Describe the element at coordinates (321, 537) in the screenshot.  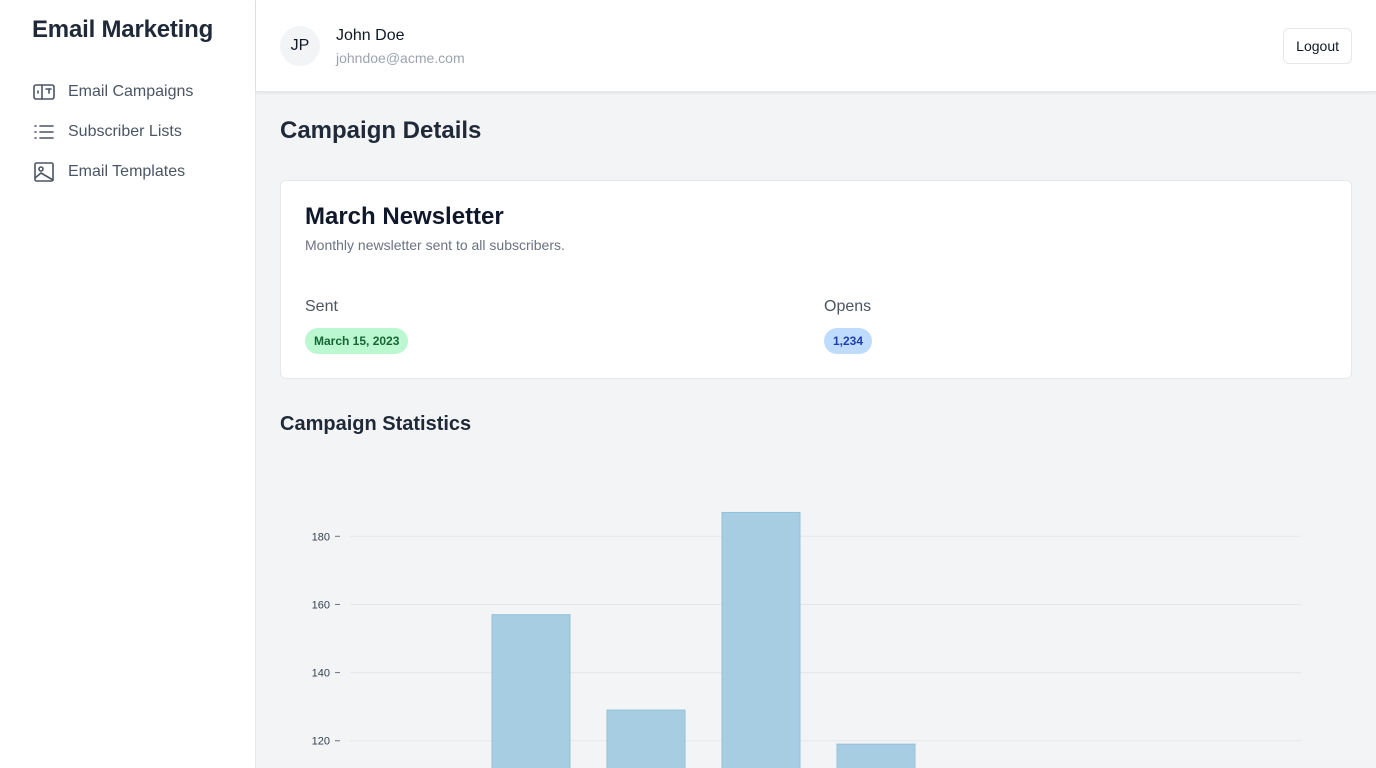
I see `y-tick-label: 180` at that location.